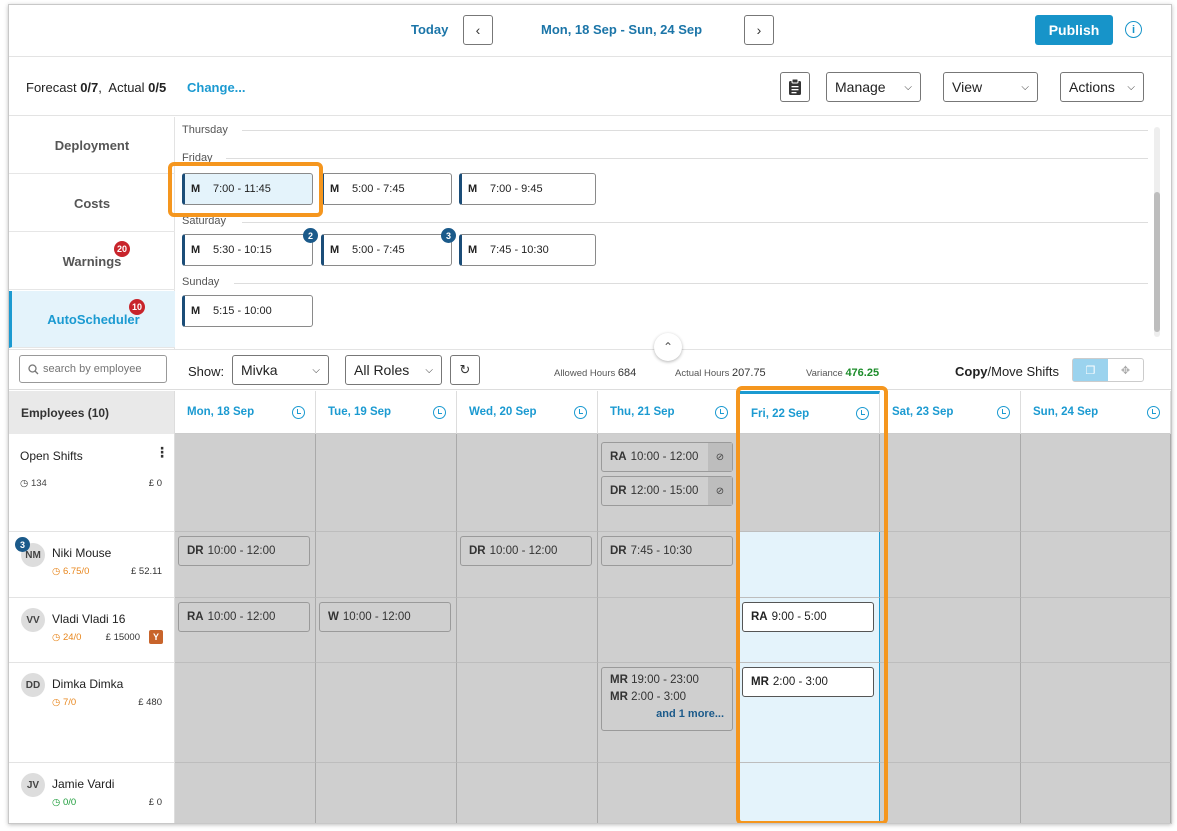 The width and height of the screenshot is (1177, 831). What do you see at coordinates (280, 370) in the screenshot?
I see `show-dropdown: Mivka ⌵` at bounding box center [280, 370].